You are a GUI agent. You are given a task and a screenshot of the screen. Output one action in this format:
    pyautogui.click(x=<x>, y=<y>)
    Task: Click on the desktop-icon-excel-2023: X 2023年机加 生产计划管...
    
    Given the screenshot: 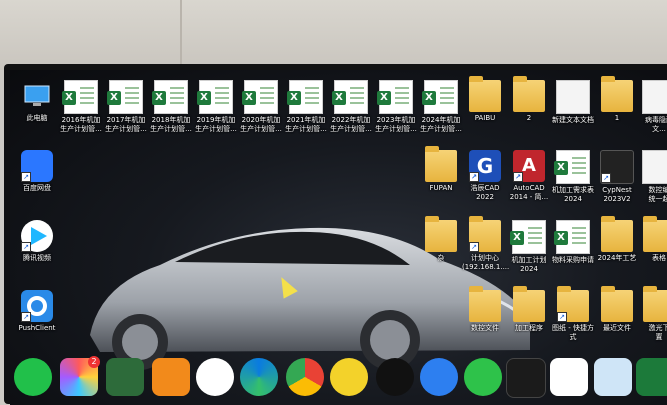 What is the action you would take?
    pyautogui.click(x=396, y=107)
    